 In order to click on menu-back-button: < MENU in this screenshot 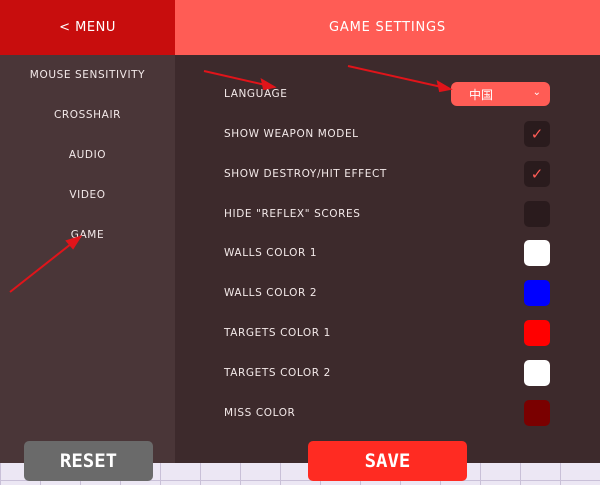, I will do `click(87, 27)`.